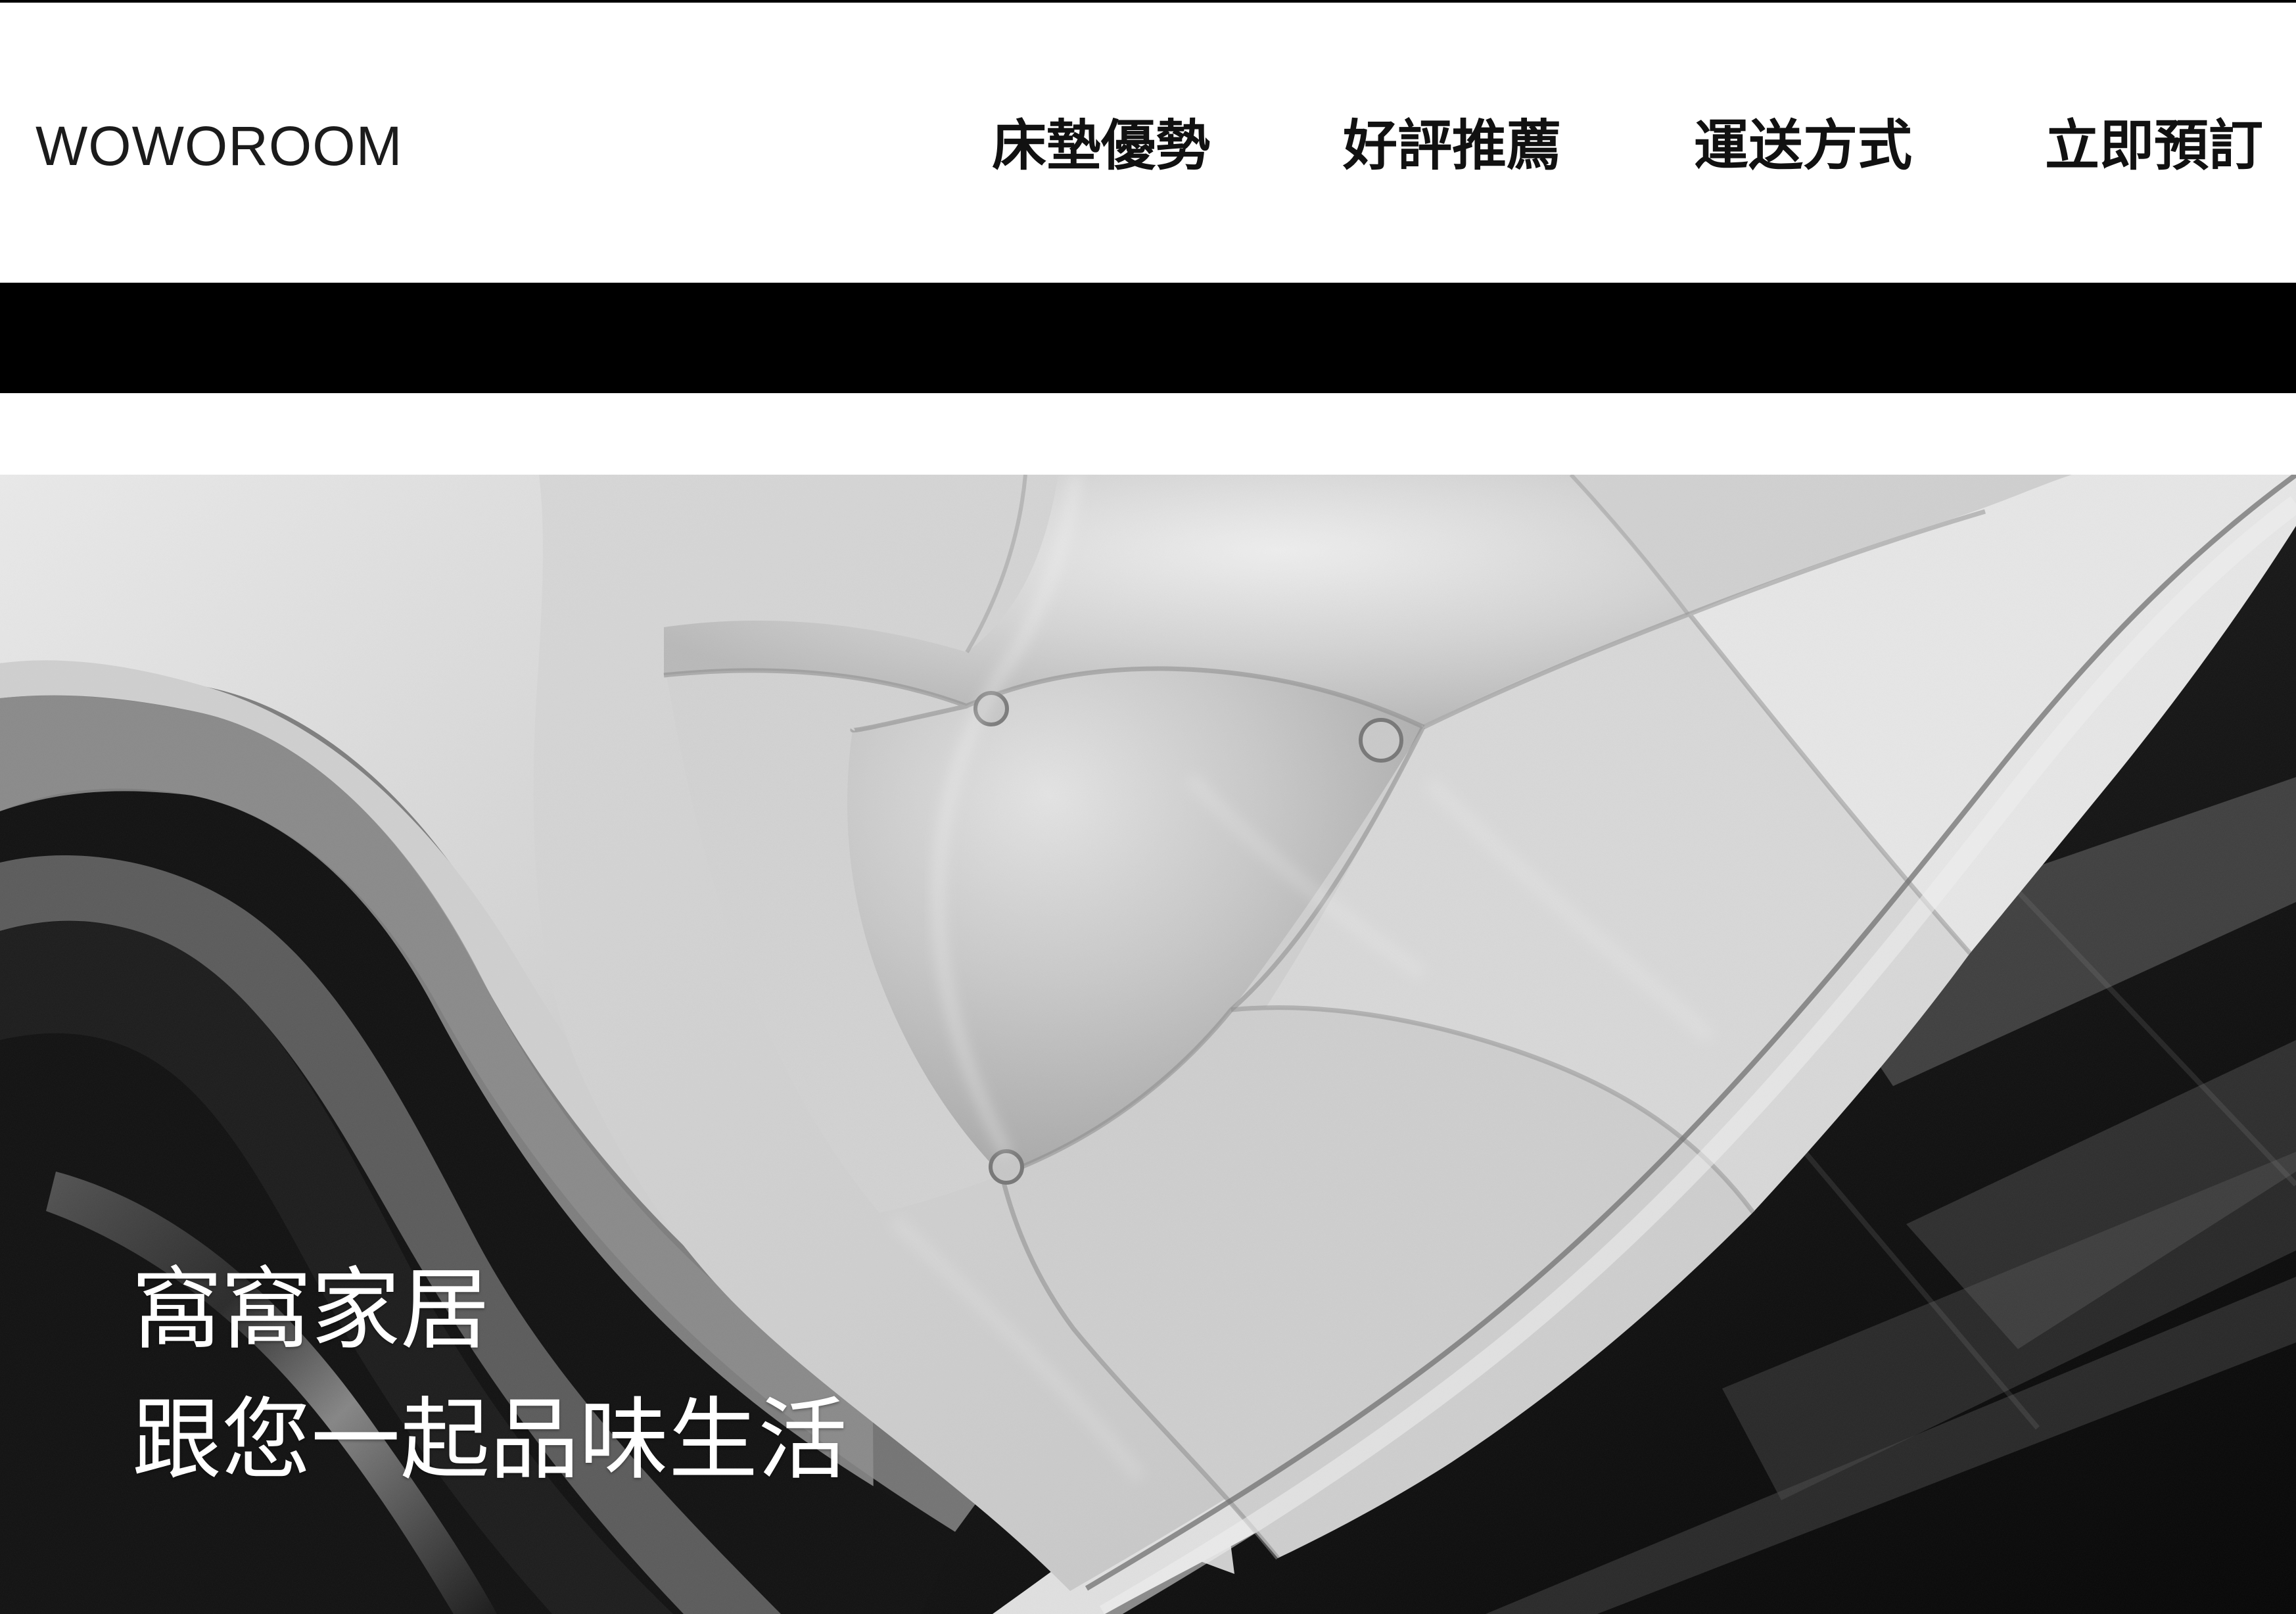  Describe the element at coordinates (1148, 338) in the screenshot. I see `black-banner-band` at that location.